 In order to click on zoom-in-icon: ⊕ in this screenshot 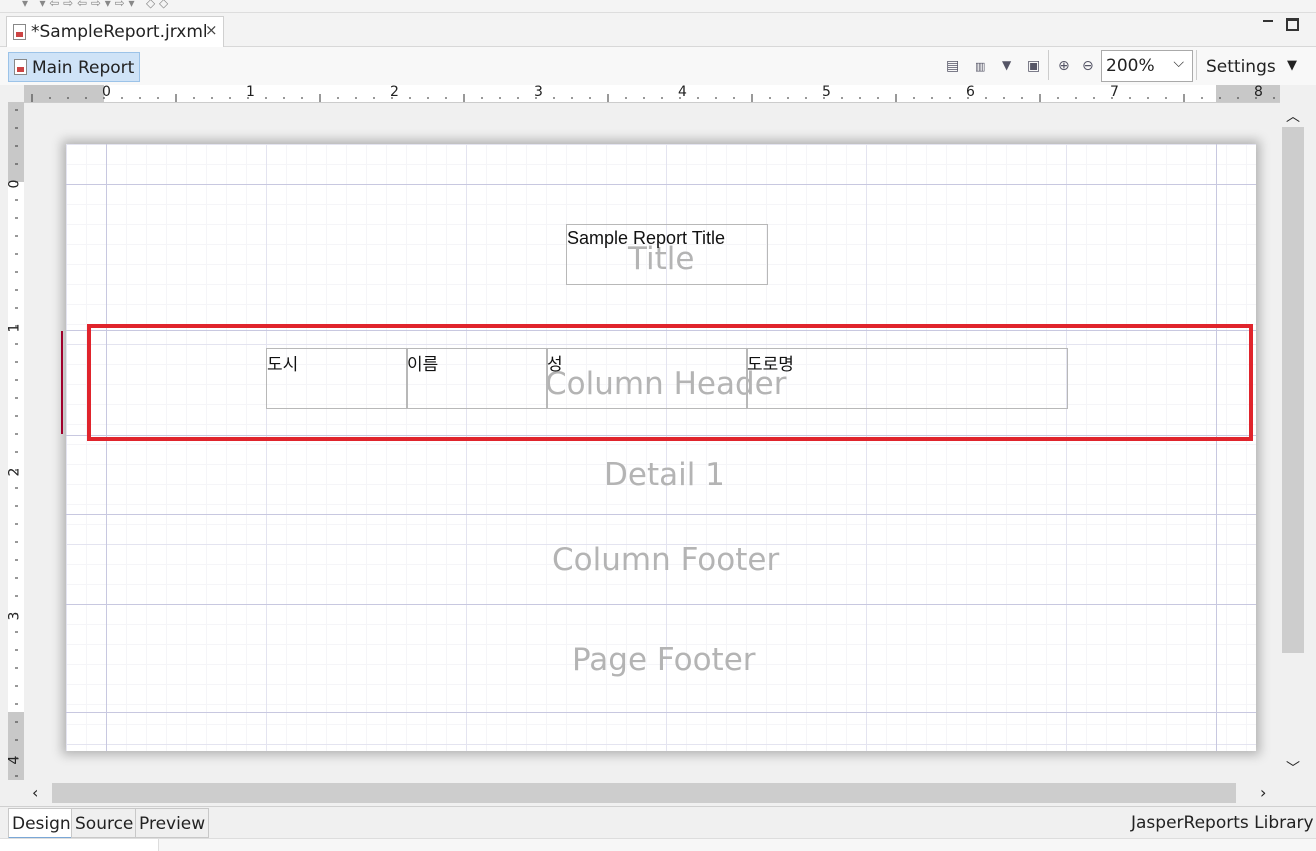, I will do `click(1064, 66)`.